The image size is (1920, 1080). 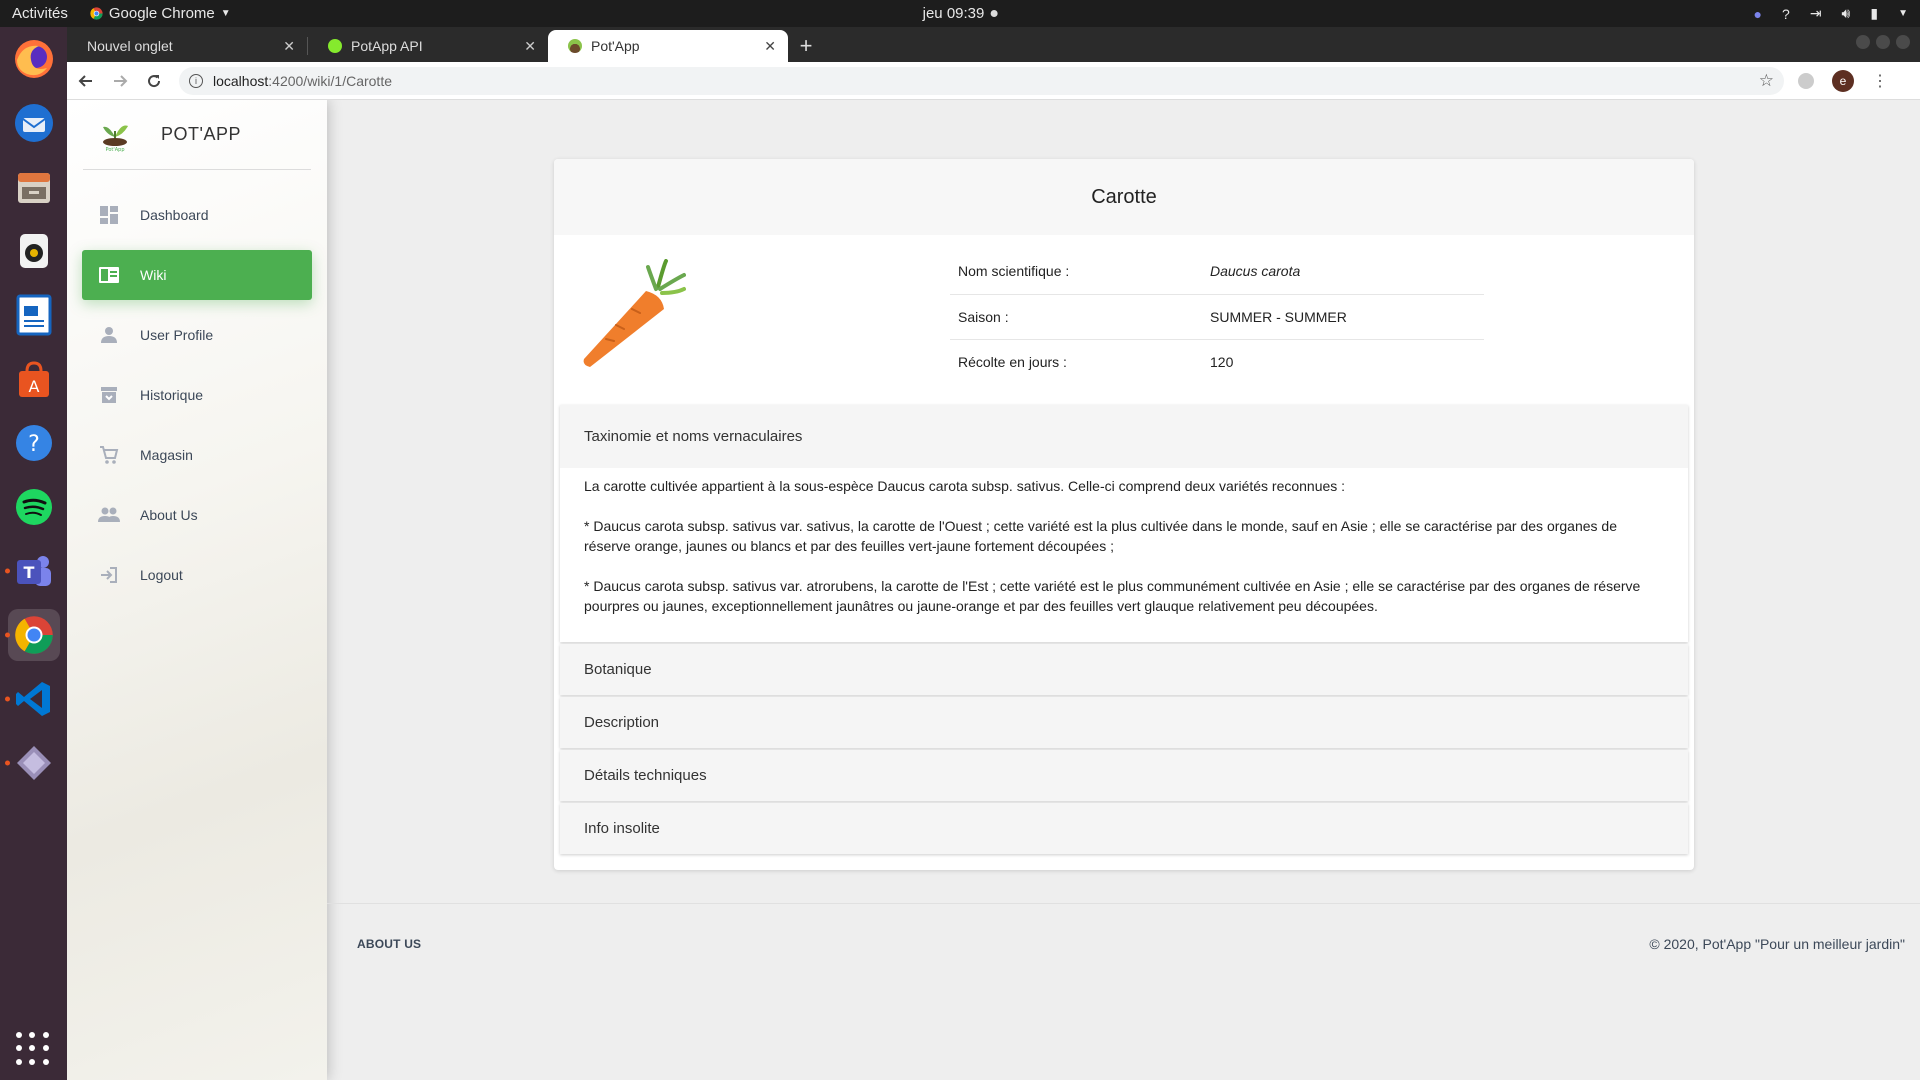 I want to click on thunderbird-icon, so click(x=33, y=123).